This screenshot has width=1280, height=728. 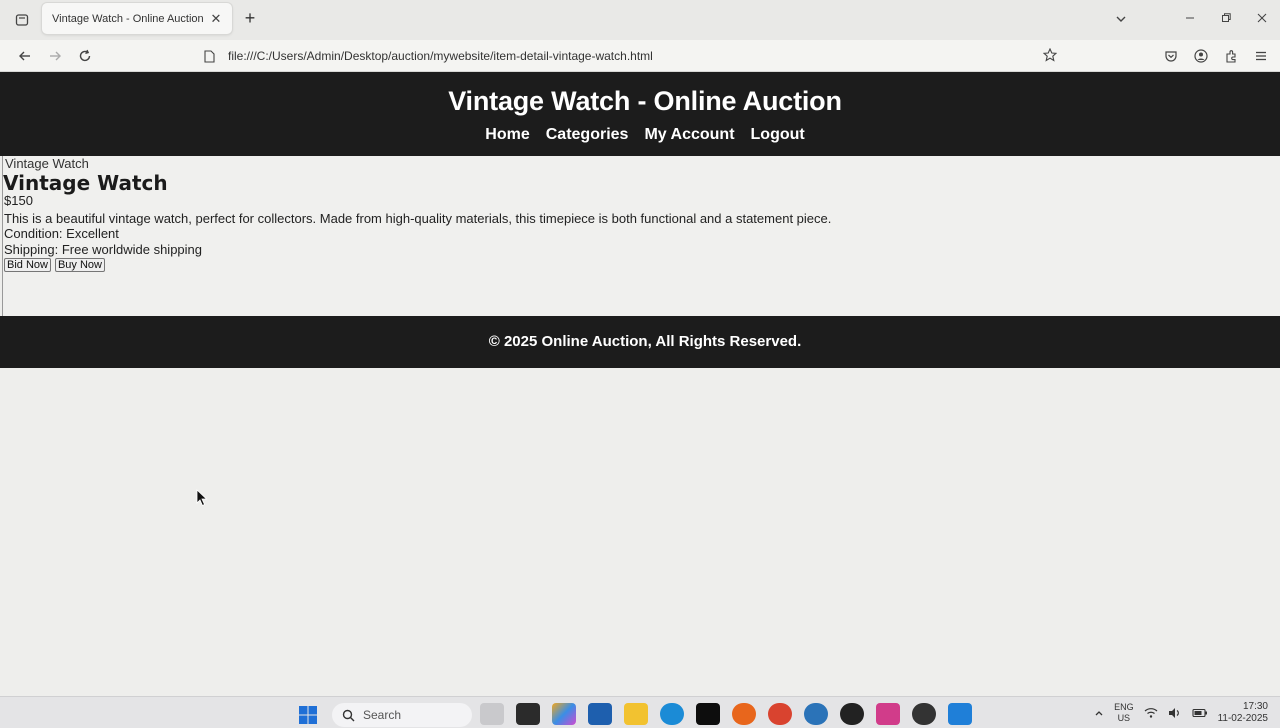 I want to click on breadcrumb: Vintage Watch, so click(x=47, y=163).